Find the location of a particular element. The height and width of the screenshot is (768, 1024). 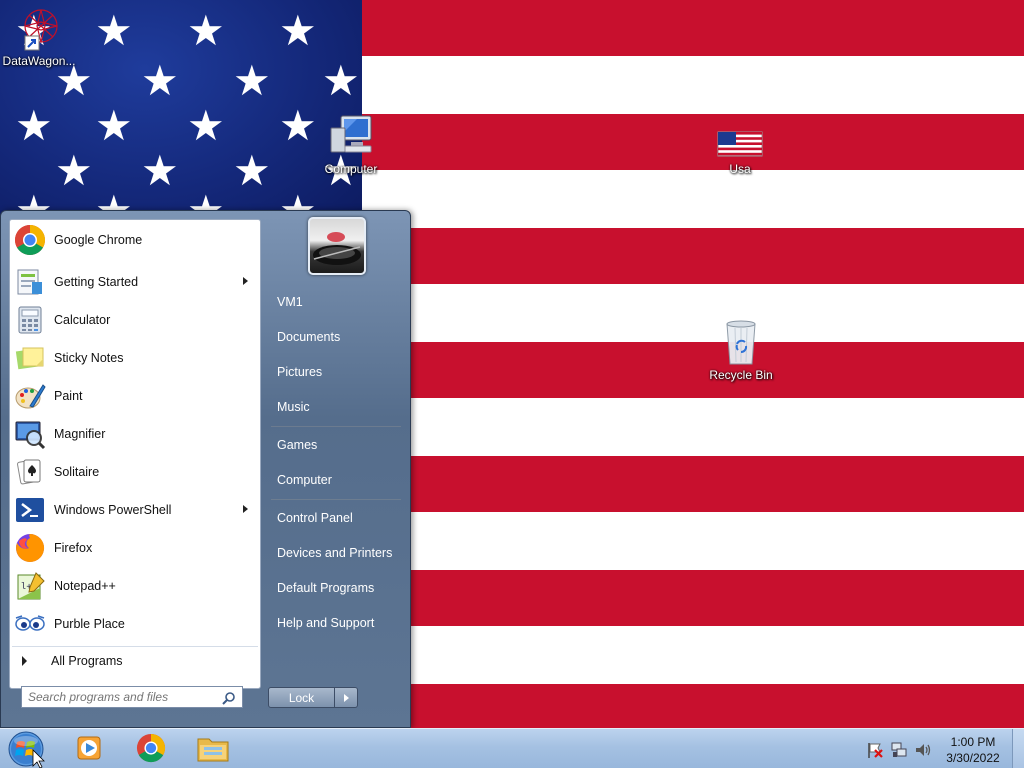

program-item-paint: Paint is located at coordinates (135, 396).